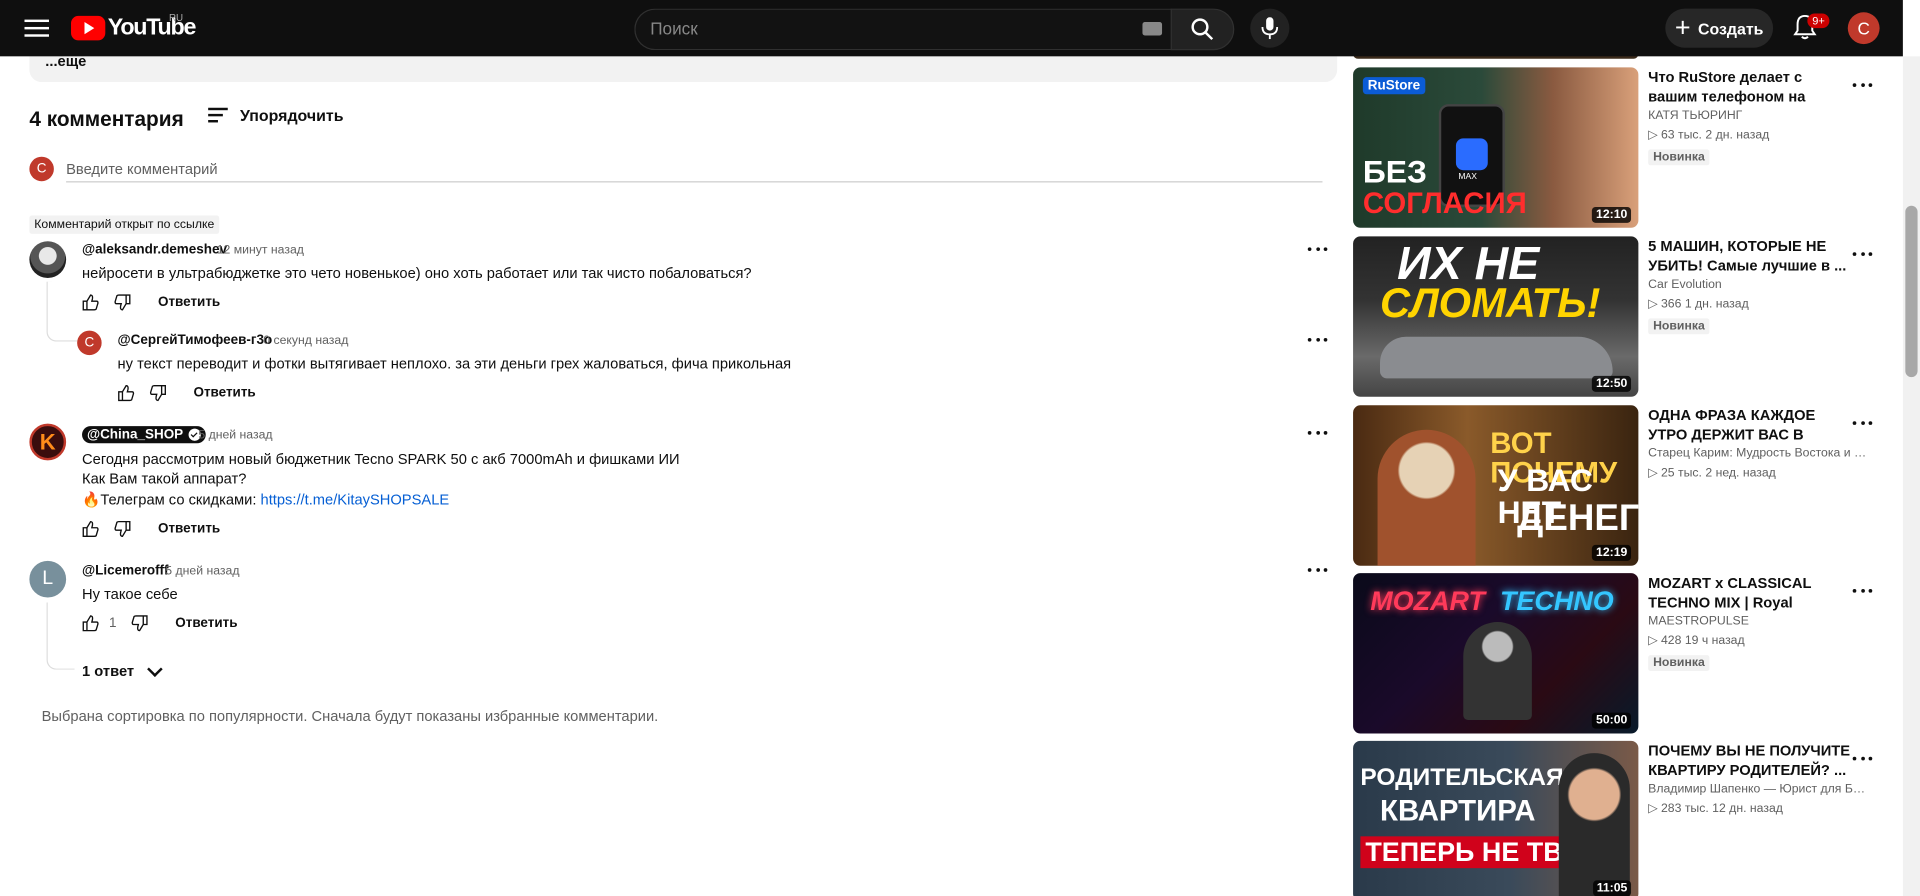 The image size is (1920, 896). I want to click on comment-text-prefix: 🔥Телеграм со скидками:, so click(171, 500).